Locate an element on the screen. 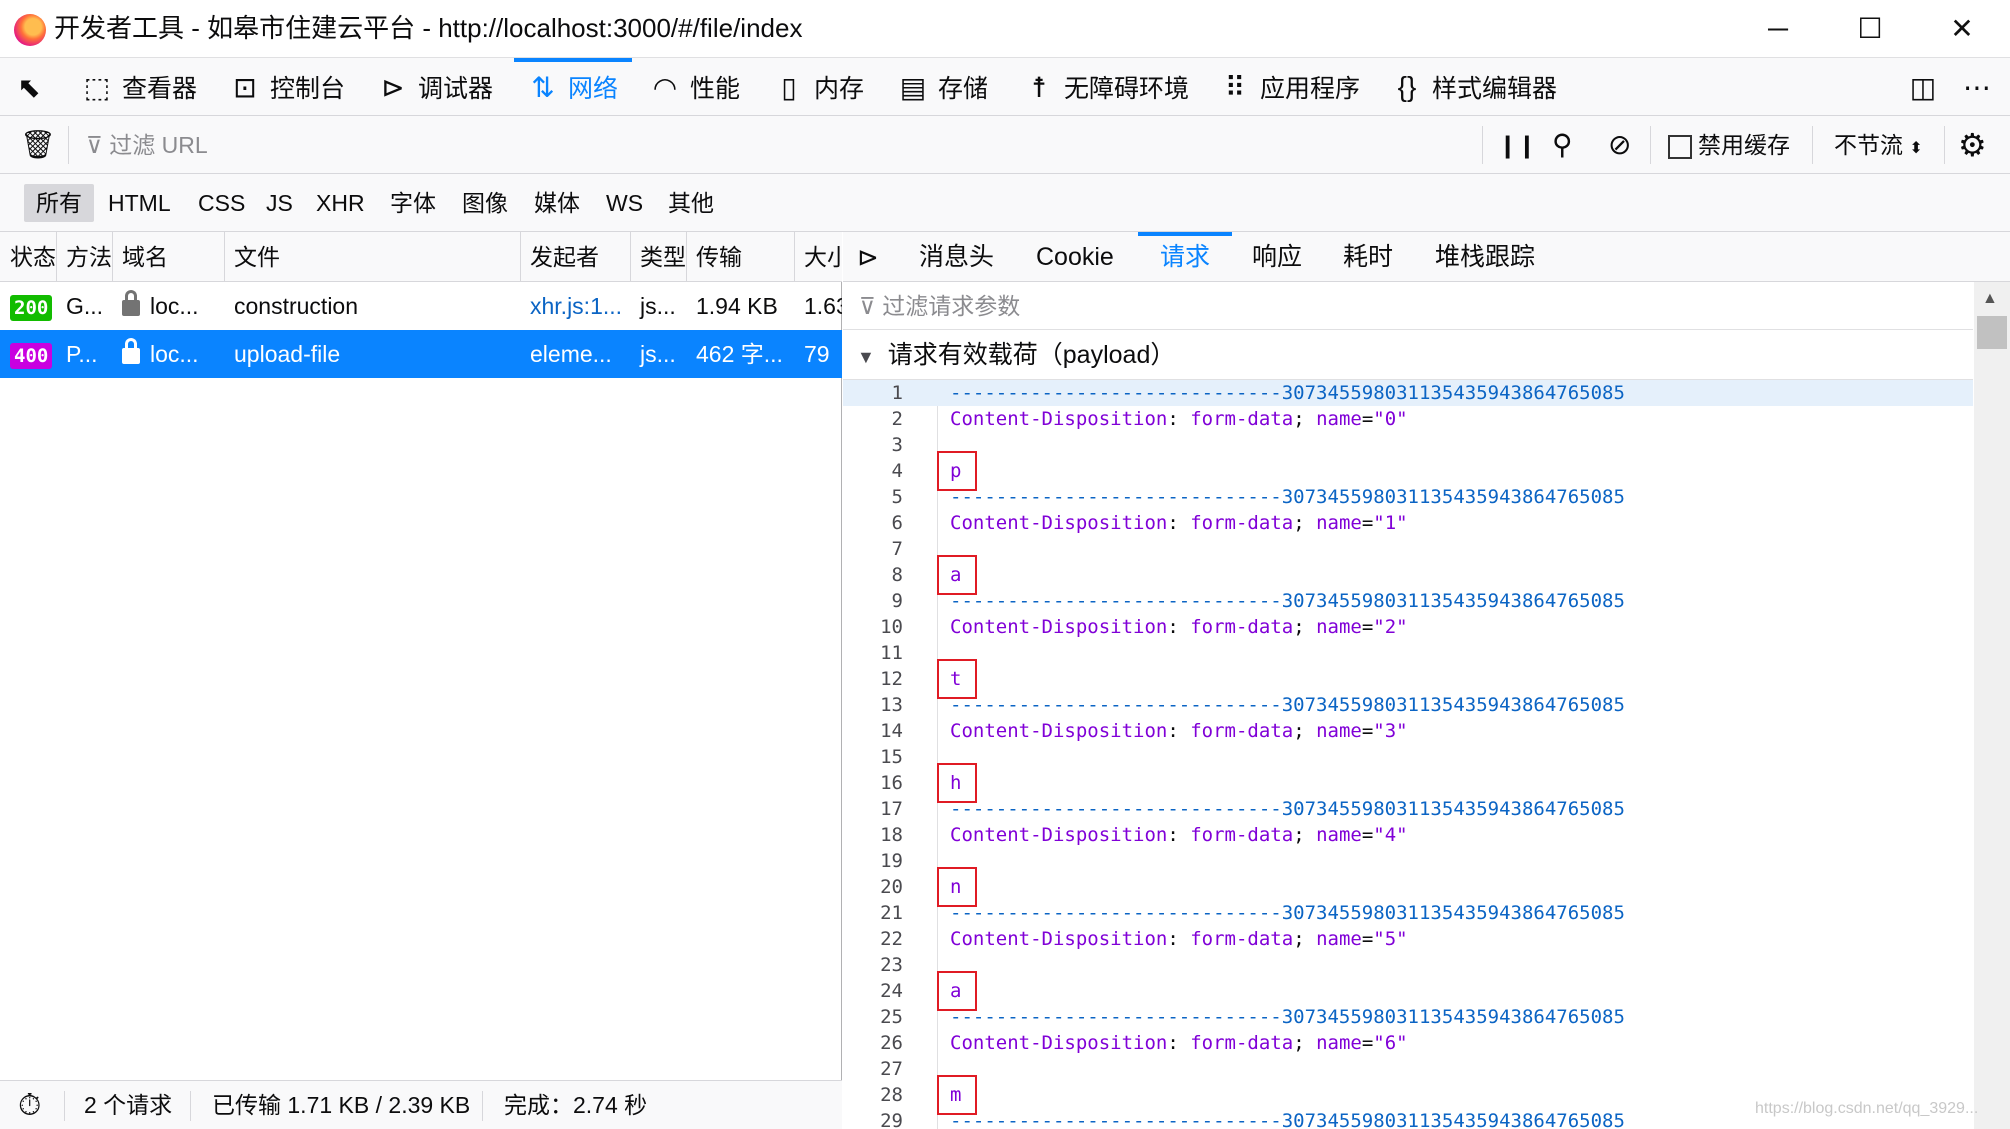  tab-console: ⊡ 控制台 is located at coordinates (287, 87).